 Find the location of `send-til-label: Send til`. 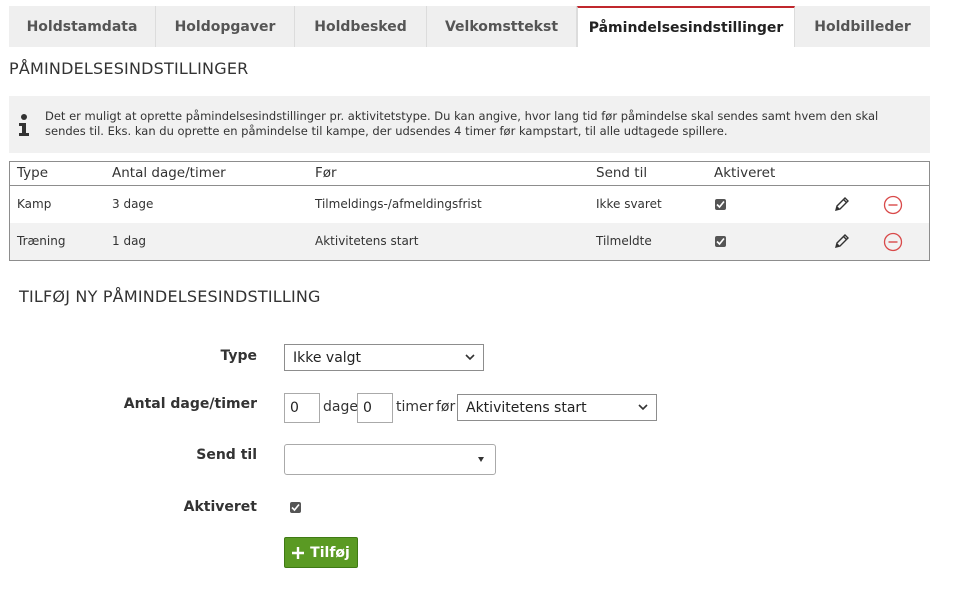

send-til-label: Send til is located at coordinates (226, 455).